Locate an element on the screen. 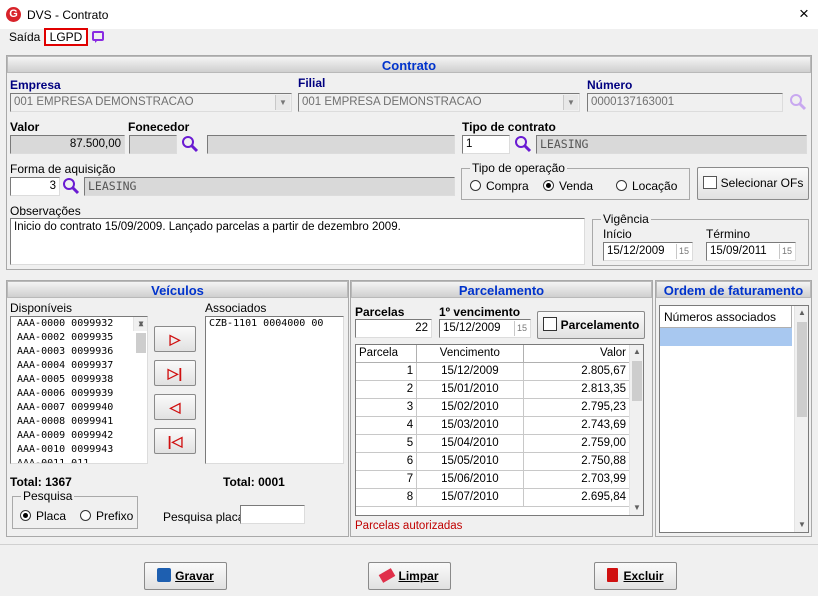 This screenshot has width=818, height=596. footer-divider is located at coordinates (409, 544).